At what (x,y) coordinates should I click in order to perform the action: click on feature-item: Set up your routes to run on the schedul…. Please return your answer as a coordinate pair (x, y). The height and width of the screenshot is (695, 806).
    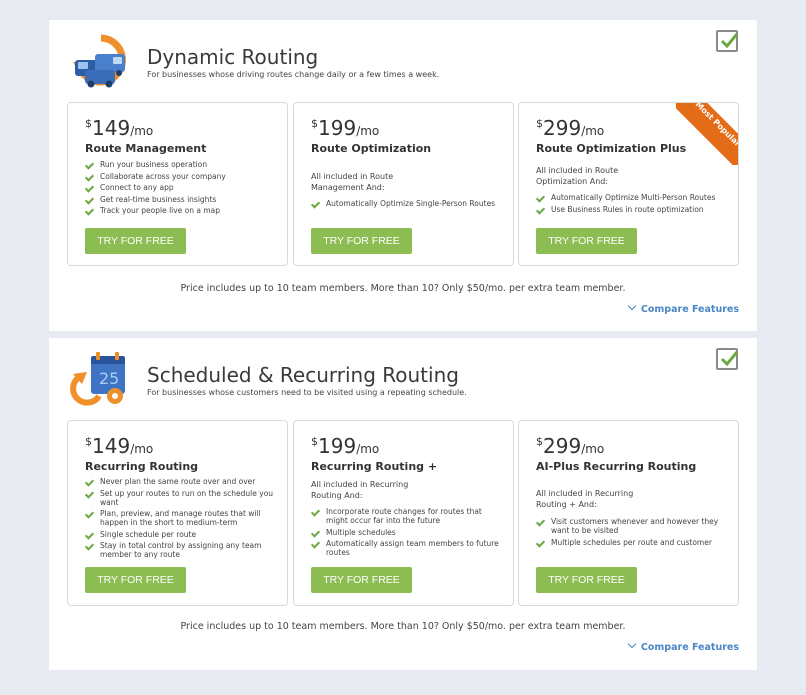
    Looking at the image, I should click on (180, 498).